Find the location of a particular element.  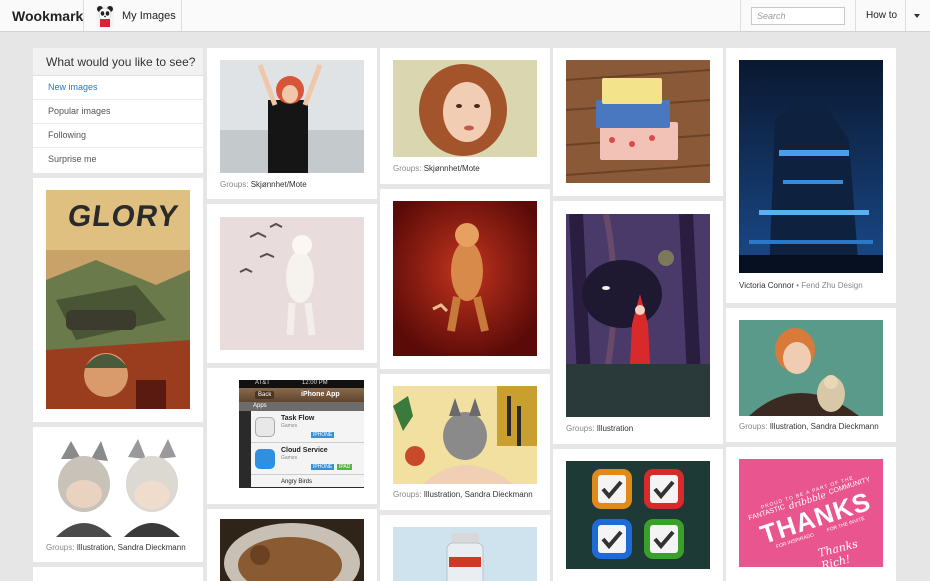

cat-masks-caption: Groups: Illustration, Sandra Dieckmann is located at coordinates (116, 547).